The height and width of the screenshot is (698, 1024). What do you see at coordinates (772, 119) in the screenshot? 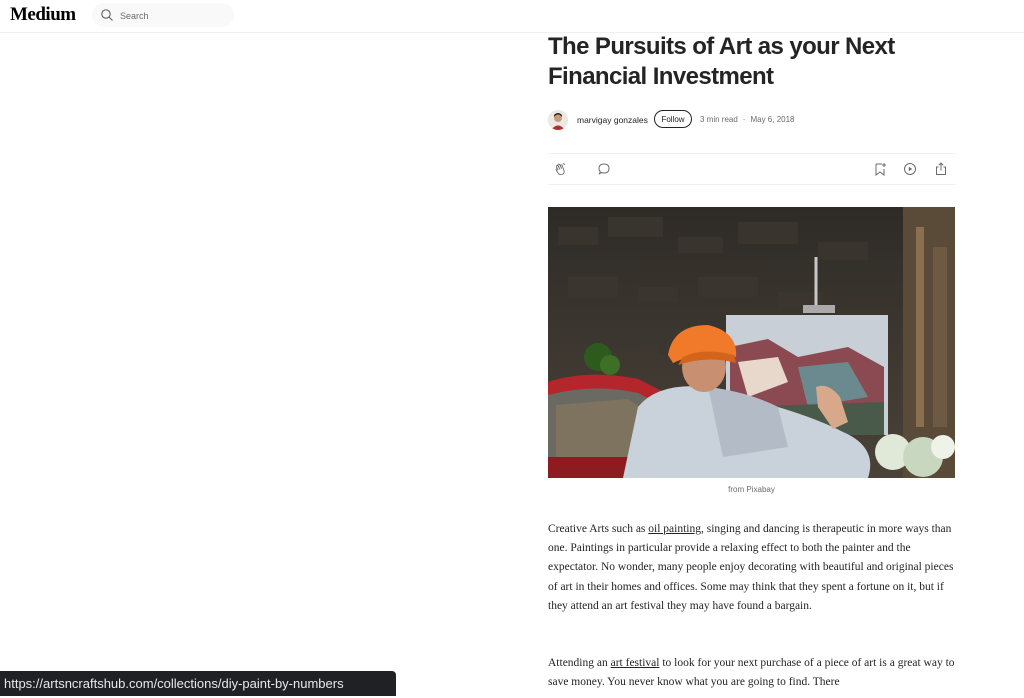
I see `publish-date: May 6, 2018` at bounding box center [772, 119].